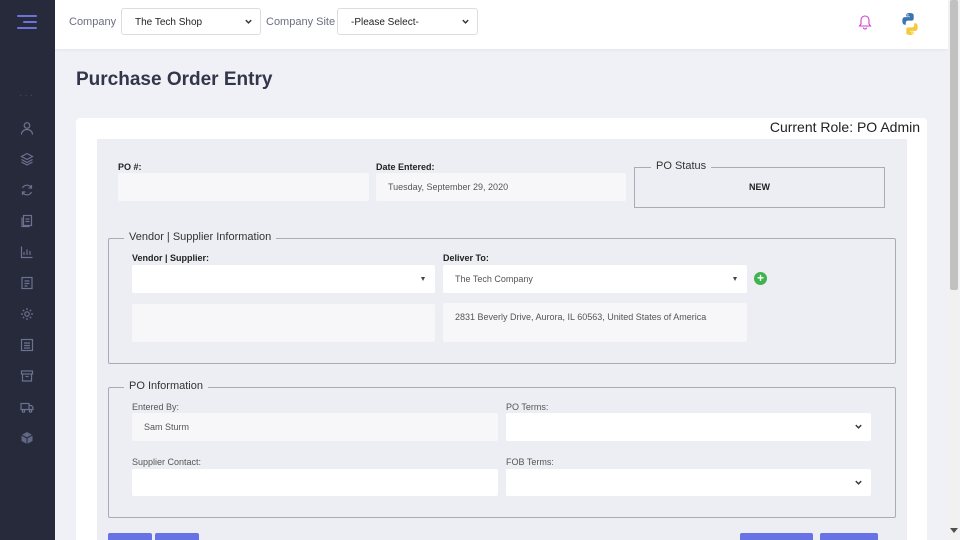 The height and width of the screenshot is (540, 960). What do you see at coordinates (466, 258) in the screenshot?
I see `deliver-to-label: Deliver To:` at bounding box center [466, 258].